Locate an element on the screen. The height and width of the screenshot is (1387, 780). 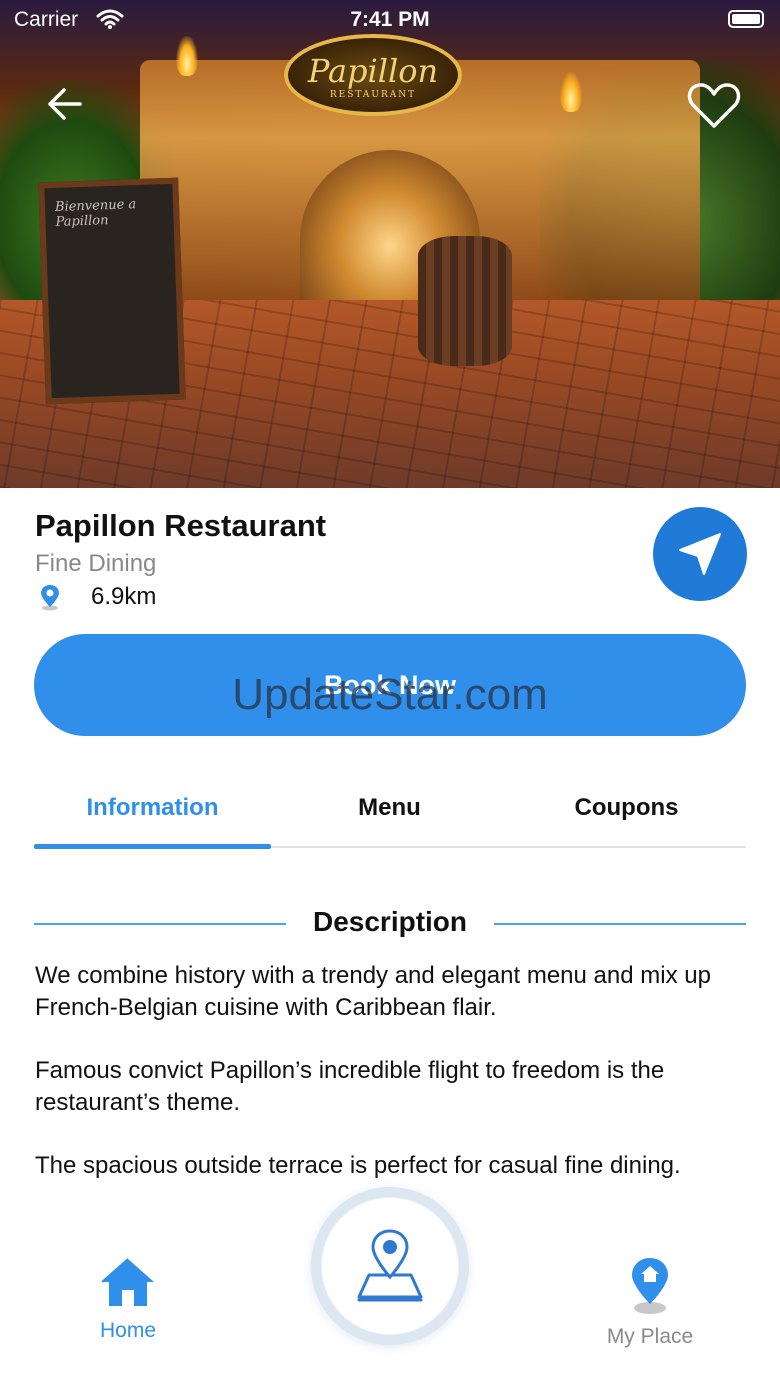
map-button is located at coordinates (390, 1266).